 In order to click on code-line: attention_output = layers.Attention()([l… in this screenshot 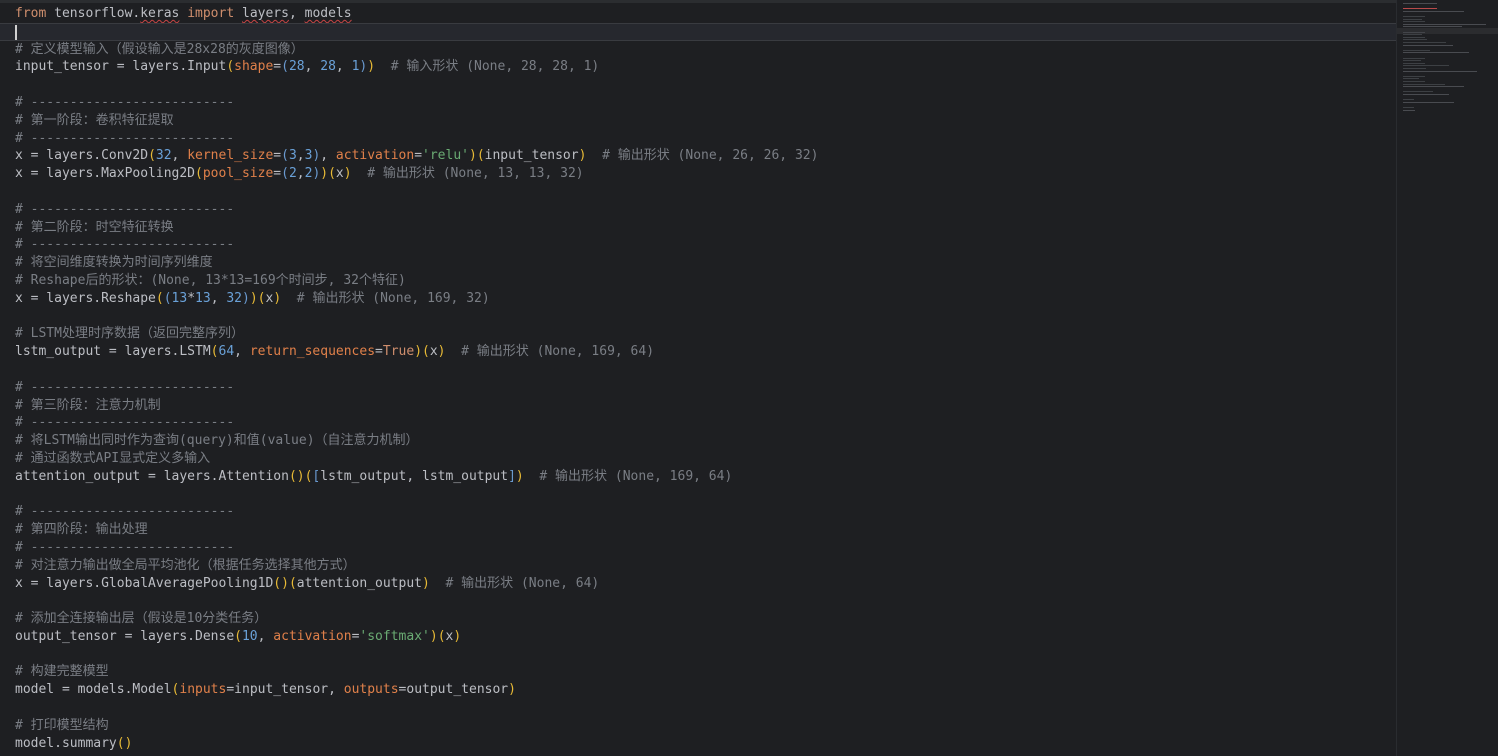, I will do `click(698, 477)`.